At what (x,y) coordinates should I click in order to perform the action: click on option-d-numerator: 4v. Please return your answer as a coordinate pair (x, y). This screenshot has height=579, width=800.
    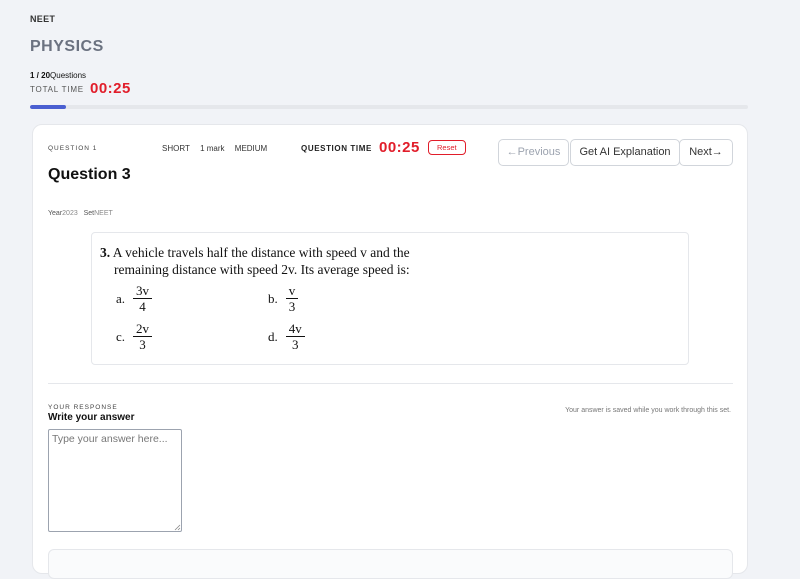
    Looking at the image, I should click on (295, 329).